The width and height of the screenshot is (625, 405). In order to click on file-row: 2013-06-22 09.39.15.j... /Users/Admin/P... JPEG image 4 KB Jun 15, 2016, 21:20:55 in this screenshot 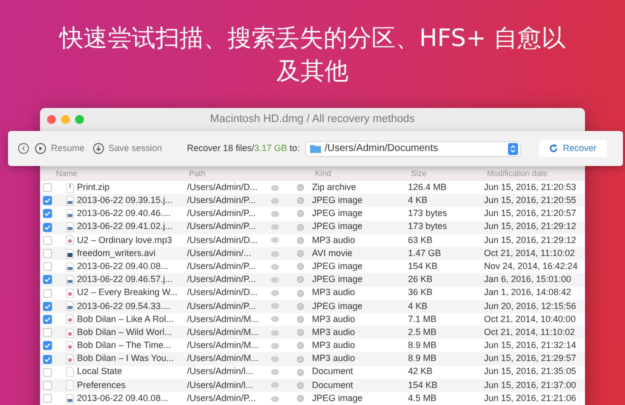, I will do `click(312, 201)`.